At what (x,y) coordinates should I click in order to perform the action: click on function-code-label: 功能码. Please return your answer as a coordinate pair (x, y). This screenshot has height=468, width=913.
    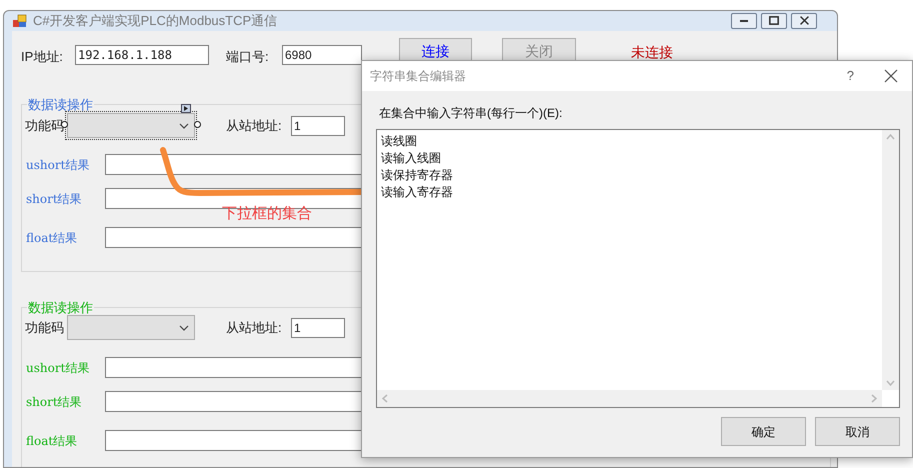
    Looking at the image, I should click on (43, 327).